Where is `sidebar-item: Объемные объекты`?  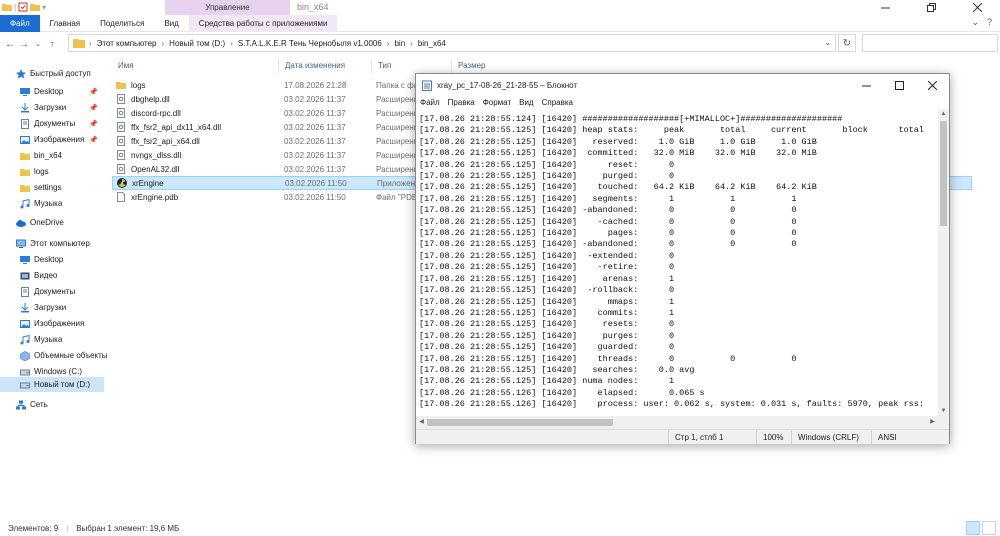
sidebar-item: Объемные объекты is located at coordinates (54, 355).